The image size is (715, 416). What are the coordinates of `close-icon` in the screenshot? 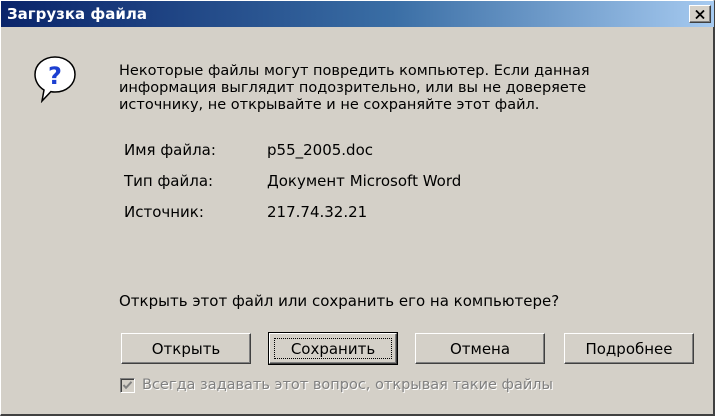 It's located at (700, 14).